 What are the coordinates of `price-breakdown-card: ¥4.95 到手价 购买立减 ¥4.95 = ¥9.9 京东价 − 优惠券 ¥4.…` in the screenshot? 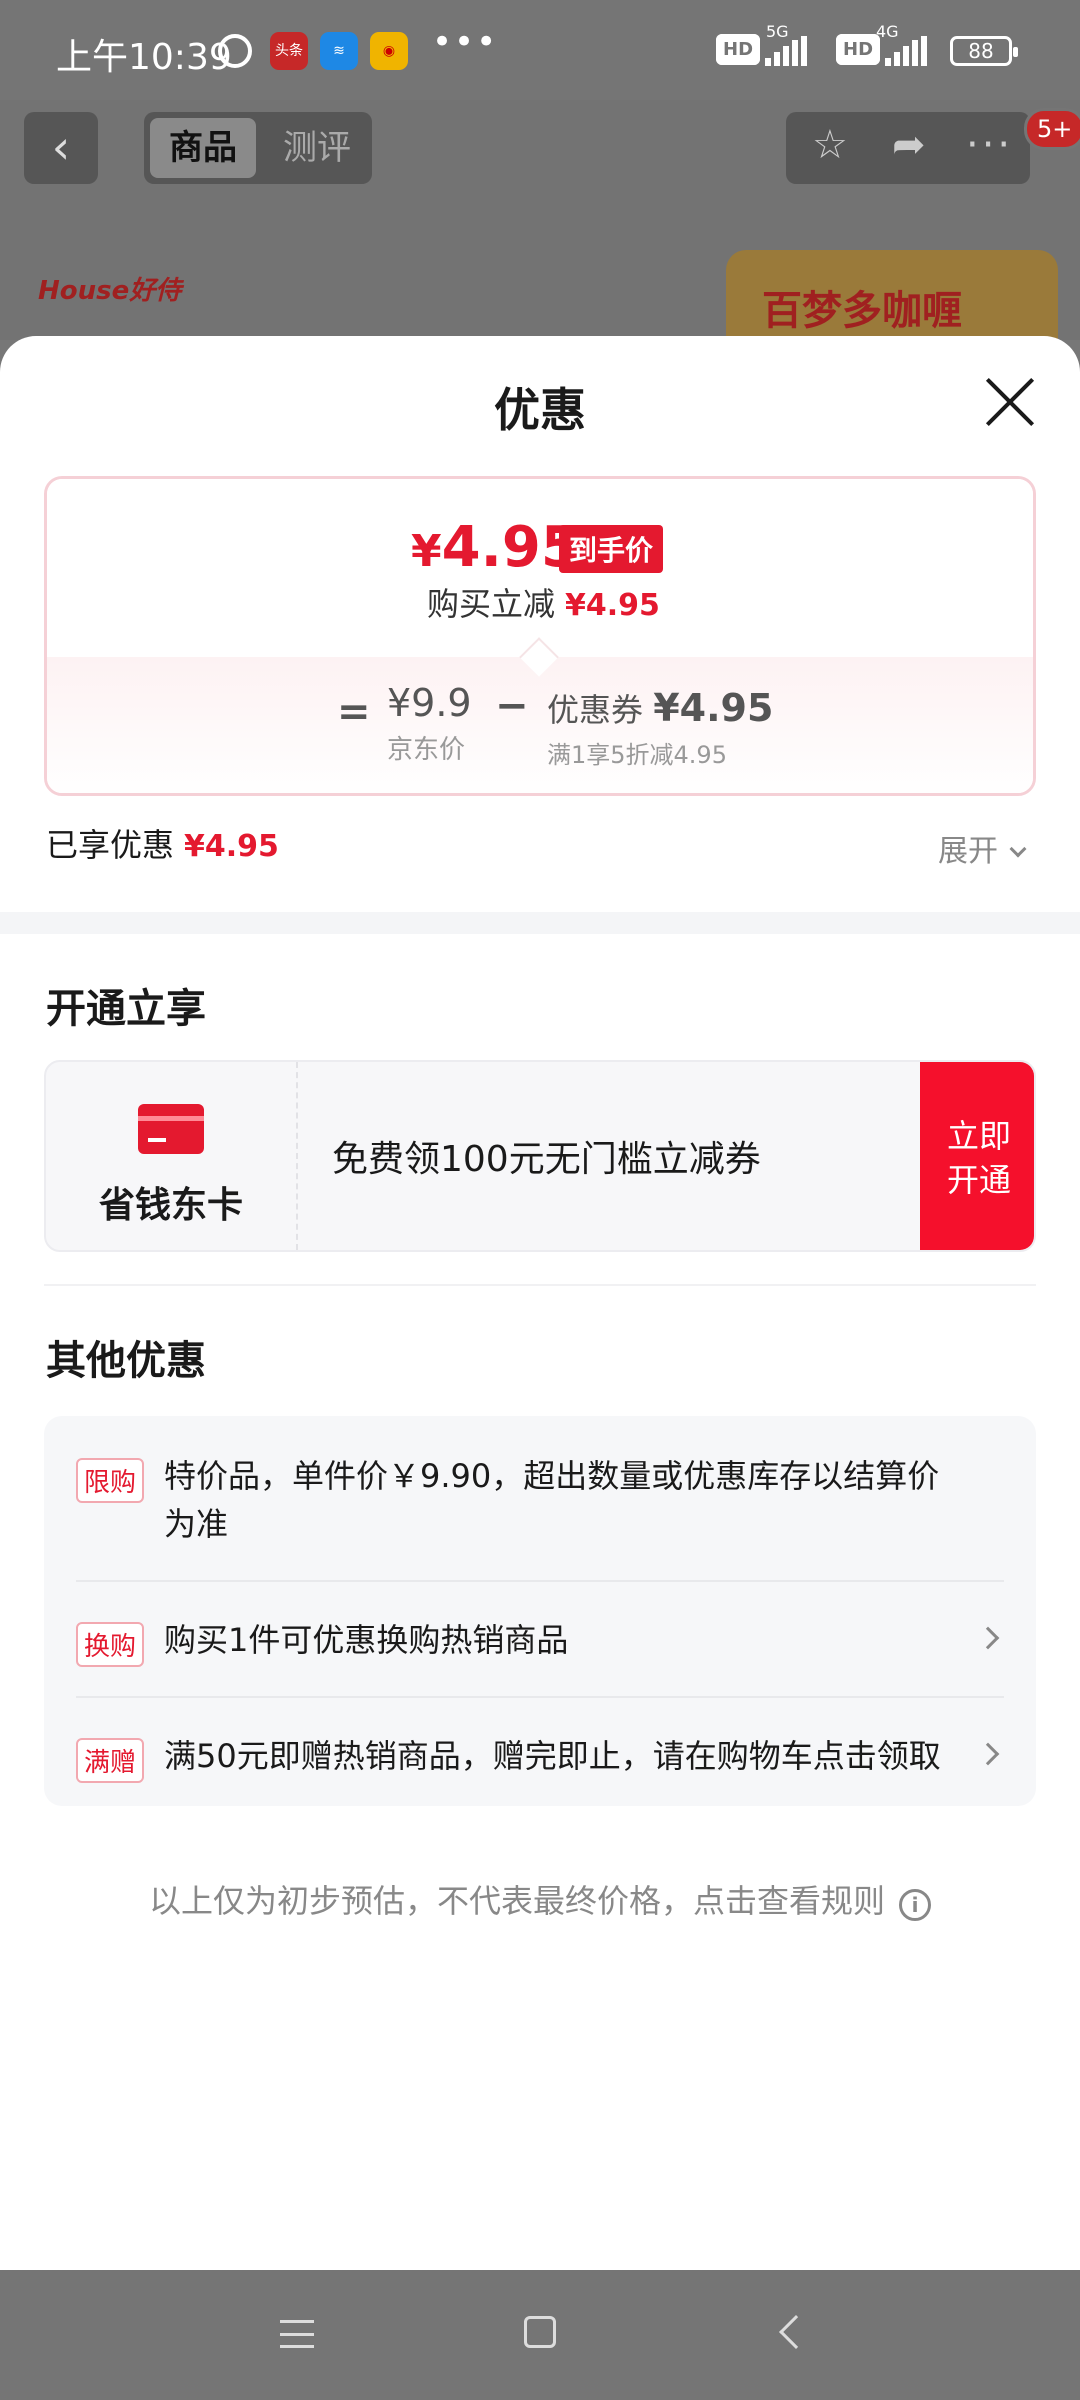 It's located at (540, 636).